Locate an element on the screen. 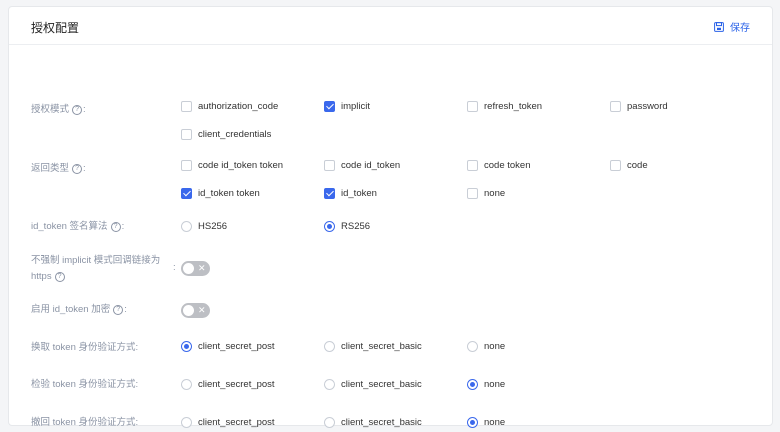  colon: : is located at coordinates (174, 267).